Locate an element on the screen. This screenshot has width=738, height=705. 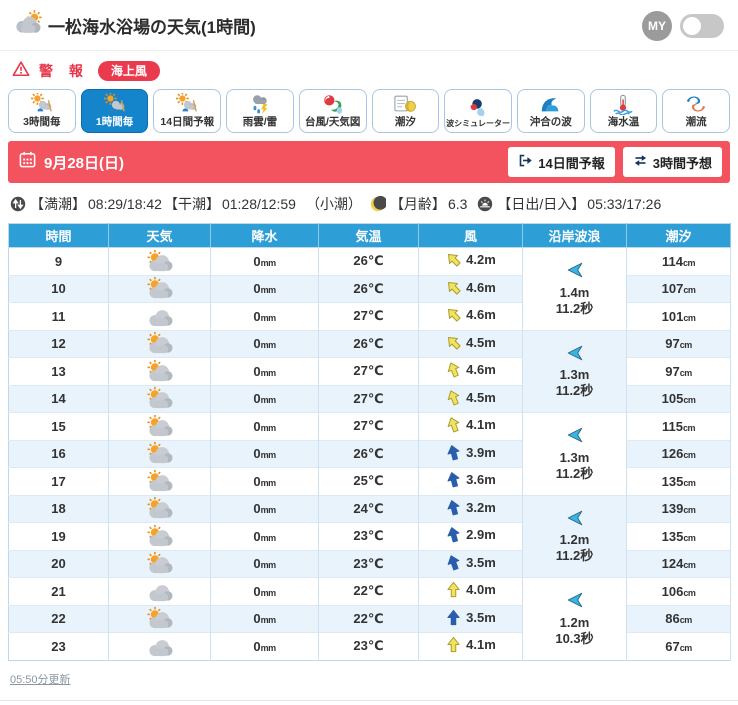
hour-cell: 17 is located at coordinates (58, 481).